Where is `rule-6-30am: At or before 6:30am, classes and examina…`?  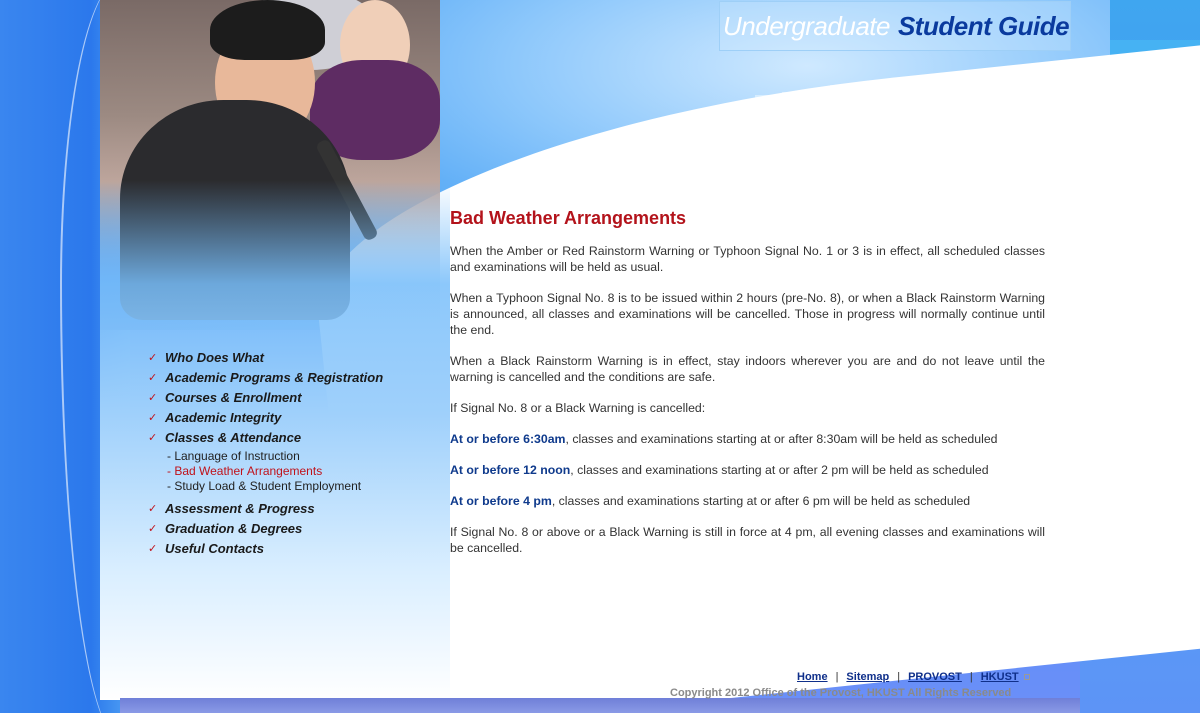
rule-6-30am: At or before 6:30am, classes and examina… is located at coordinates (747, 439).